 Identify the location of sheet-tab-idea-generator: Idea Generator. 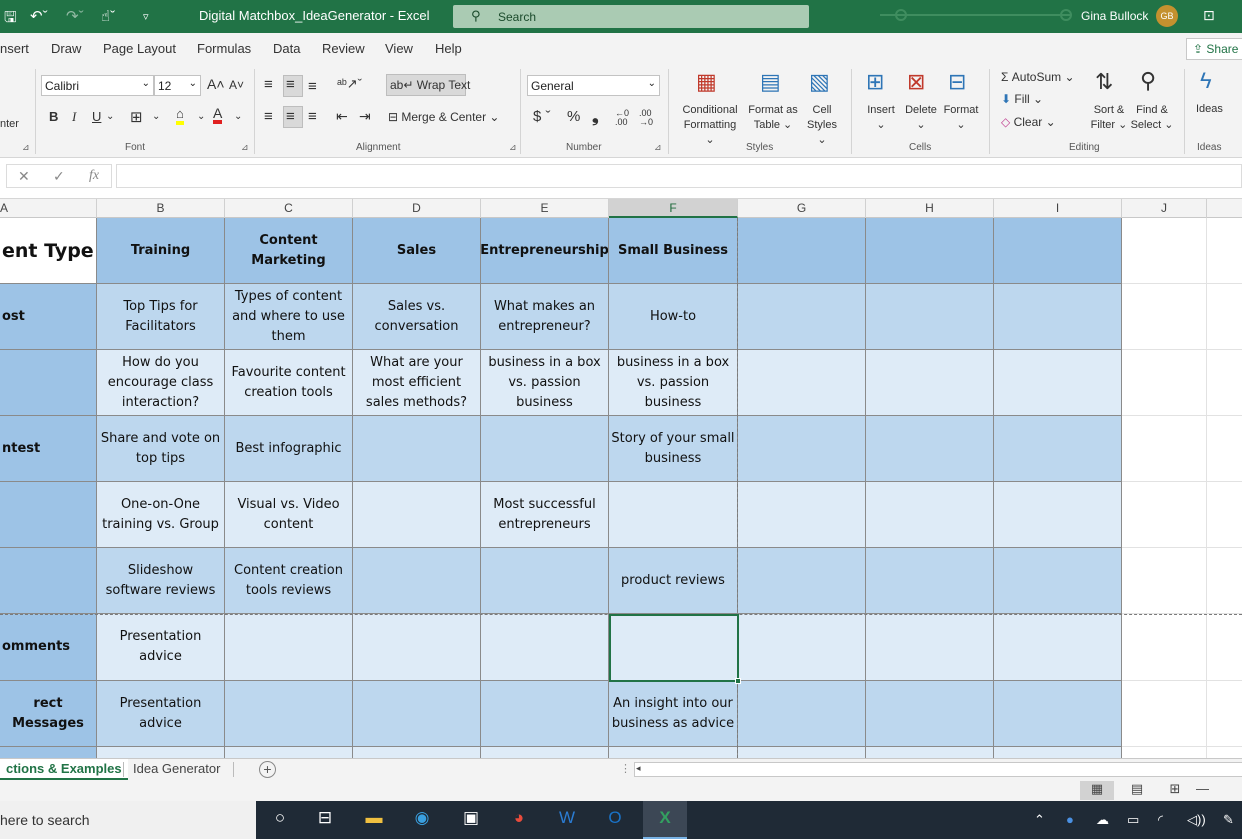
(176, 769).